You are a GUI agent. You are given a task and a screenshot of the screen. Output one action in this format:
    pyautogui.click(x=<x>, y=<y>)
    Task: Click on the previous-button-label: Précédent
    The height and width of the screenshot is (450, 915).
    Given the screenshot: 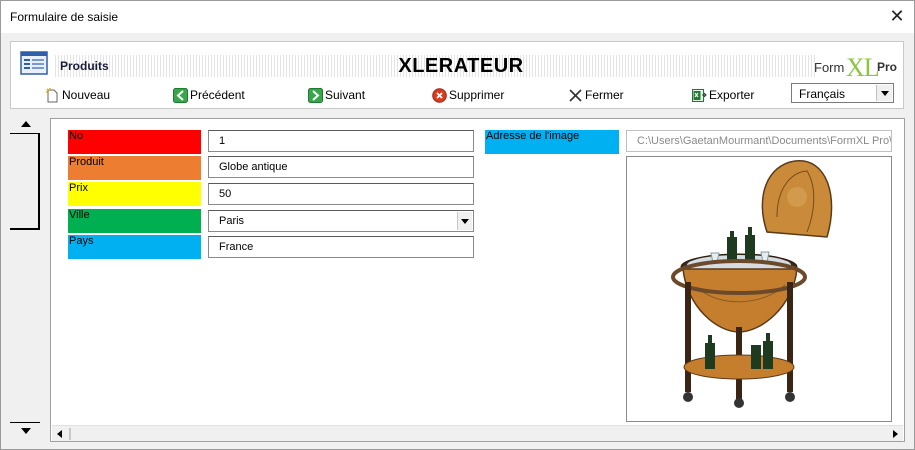 What is the action you would take?
    pyautogui.click(x=217, y=95)
    